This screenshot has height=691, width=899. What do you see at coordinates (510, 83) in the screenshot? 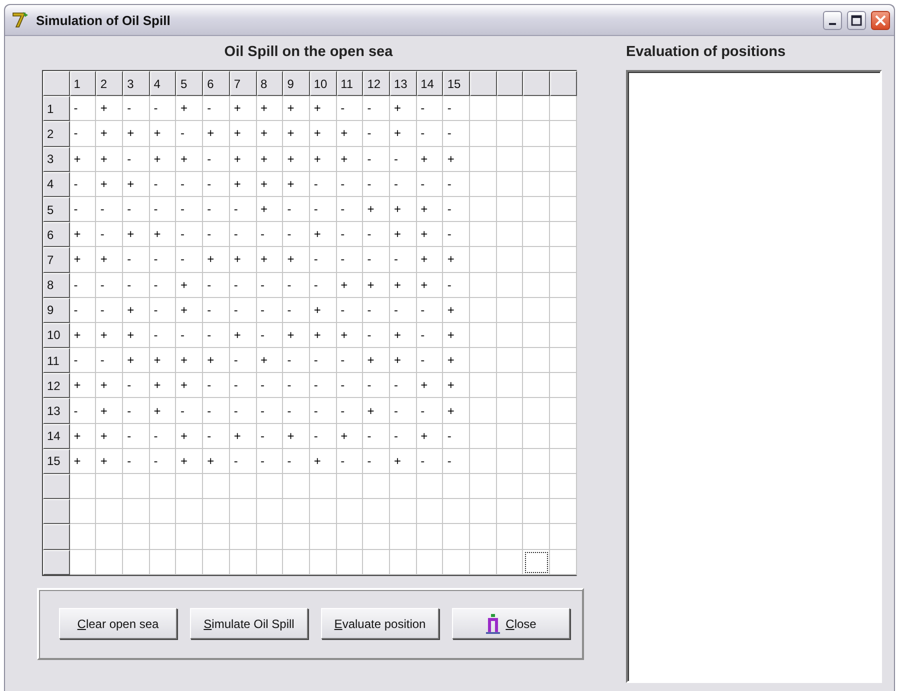
I see `column-header` at bounding box center [510, 83].